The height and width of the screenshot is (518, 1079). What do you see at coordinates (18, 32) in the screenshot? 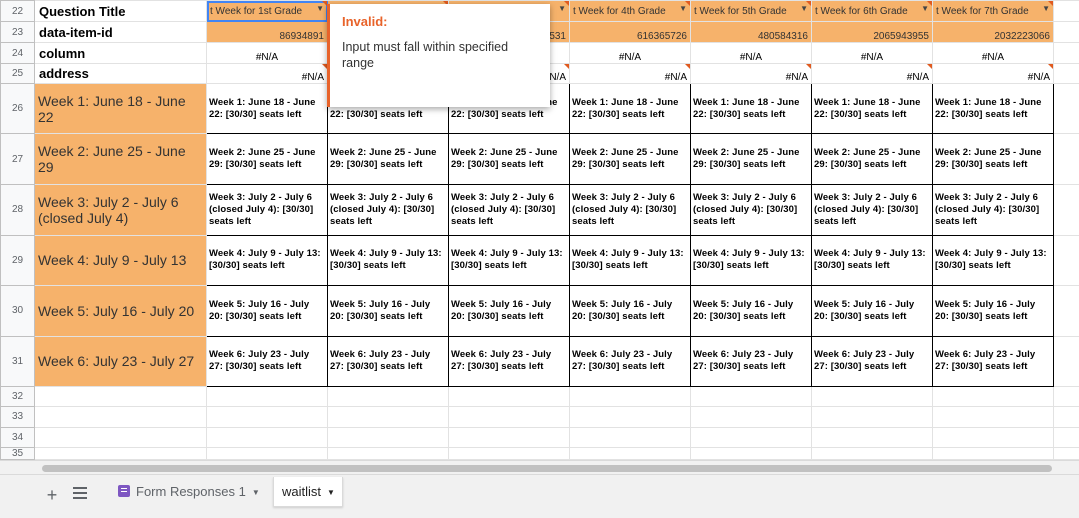
I see `row-header: 23` at bounding box center [18, 32].